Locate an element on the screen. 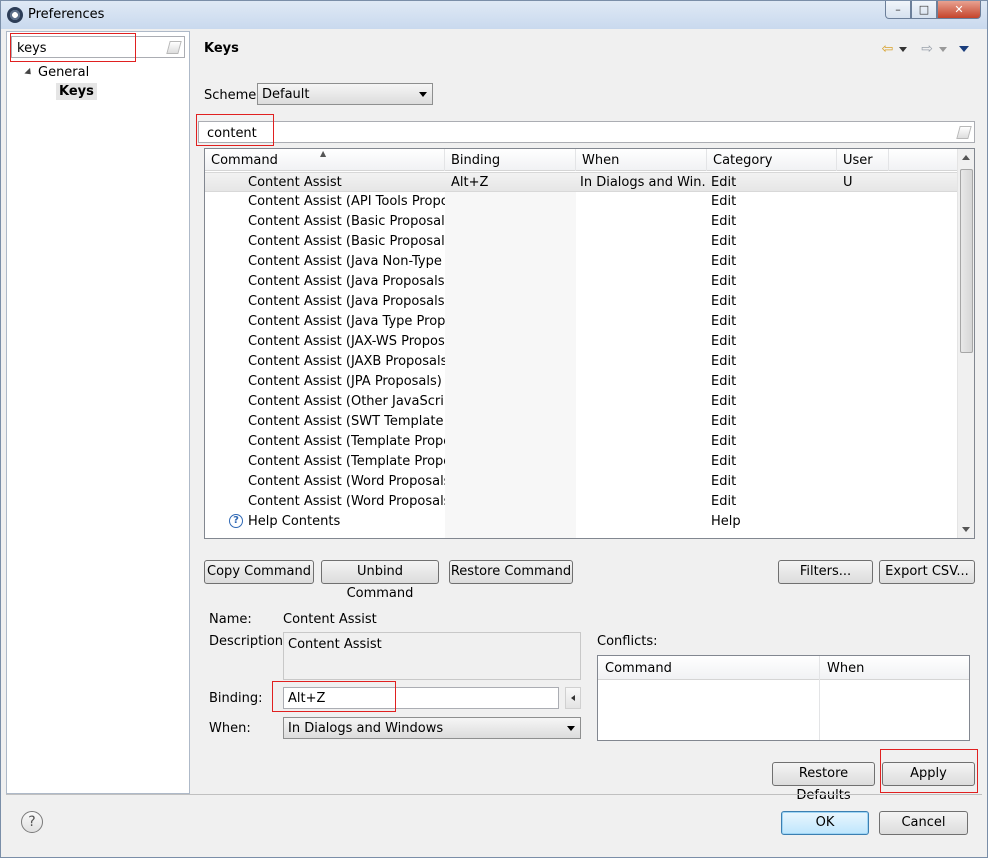 This screenshot has width=988, height=858. back-arrow-icon: ⇦ is located at coordinates (888, 49).